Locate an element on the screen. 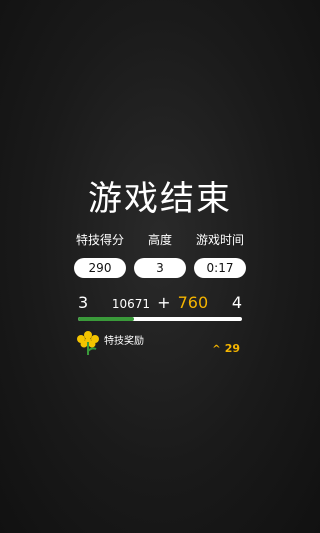 The height and width of the screenshot is (533, 320). trick-bonus-count: 29 is located at coordinates (232, 348).